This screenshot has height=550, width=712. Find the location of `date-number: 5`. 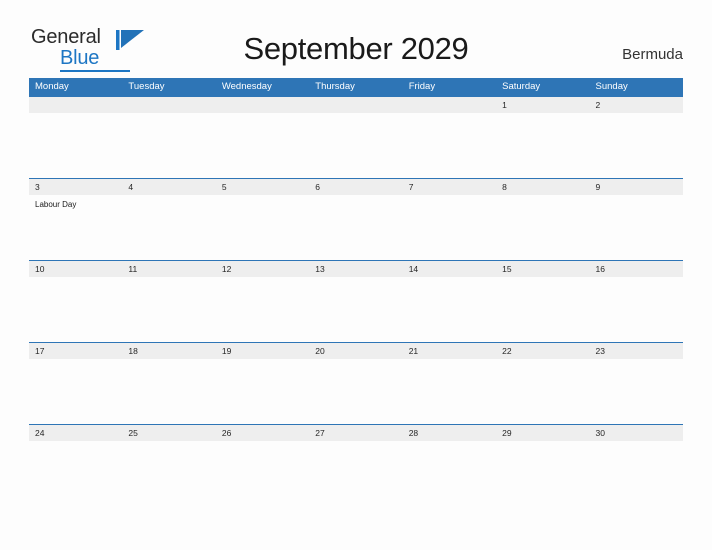

date-number: 5 is located at coordinates (262, 187).